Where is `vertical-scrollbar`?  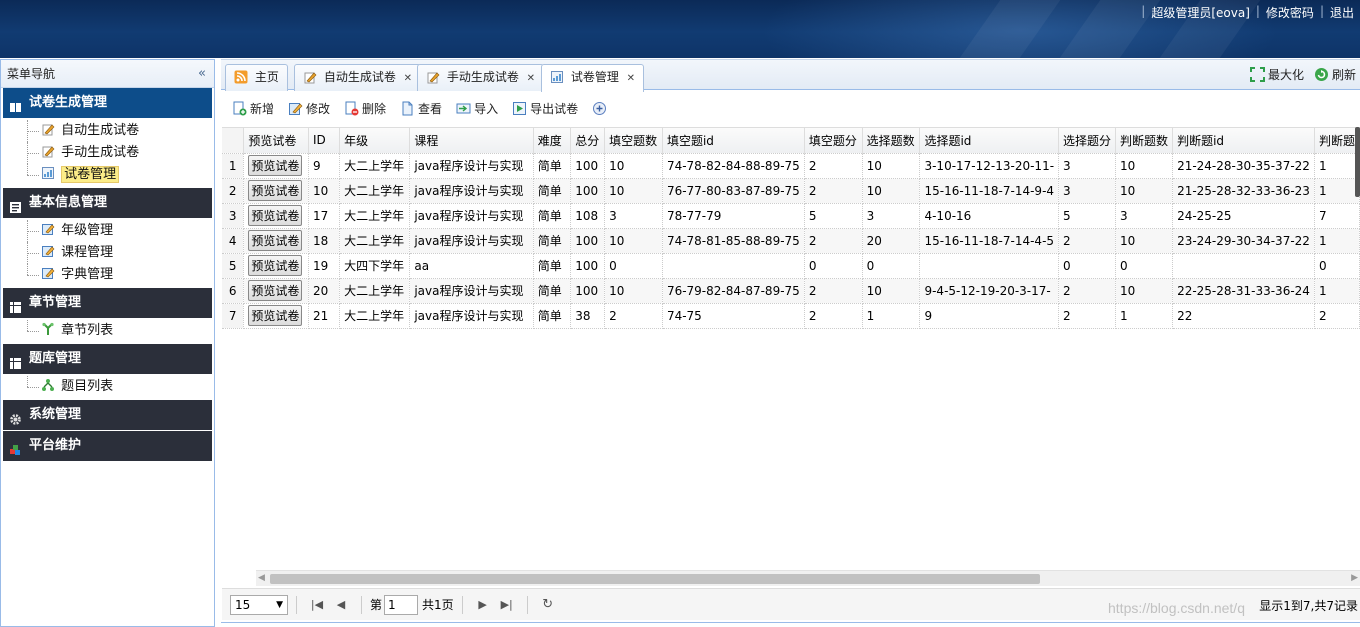 vertical-scrollbar is located at coordinates (1357, 162).